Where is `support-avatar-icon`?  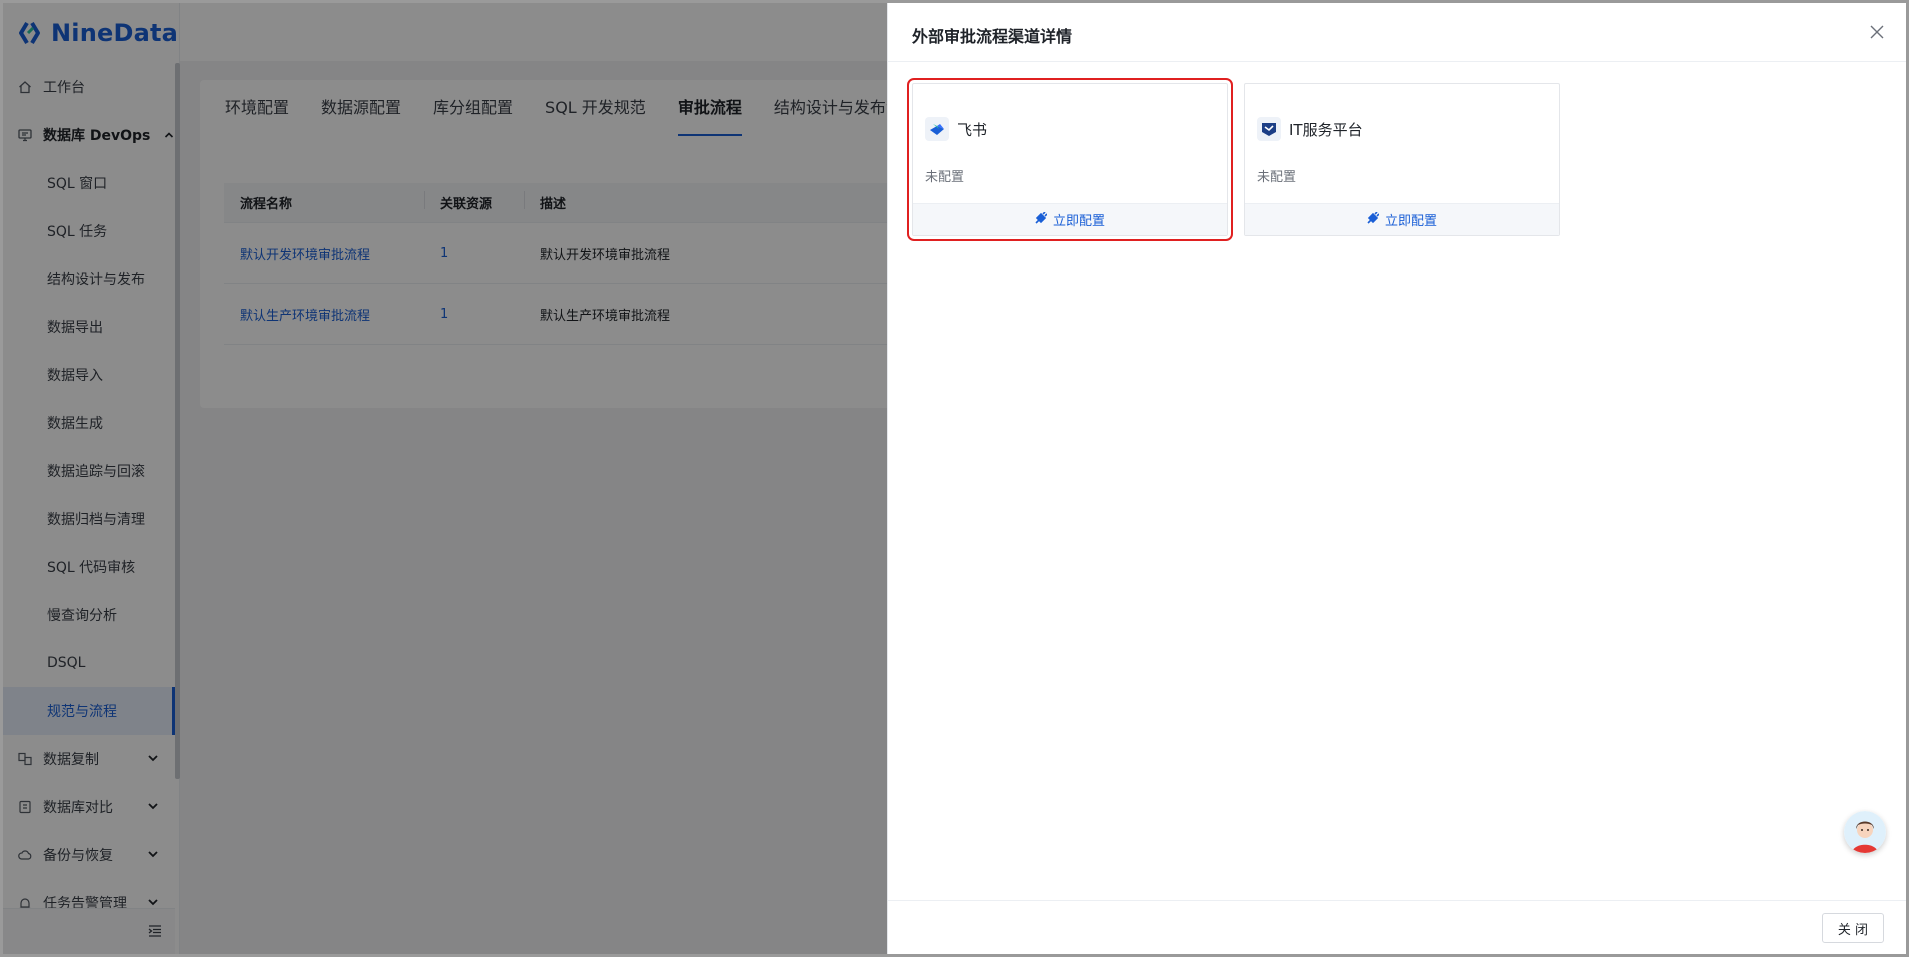 support-avatar-icon is located at coordinates (1865, 832).